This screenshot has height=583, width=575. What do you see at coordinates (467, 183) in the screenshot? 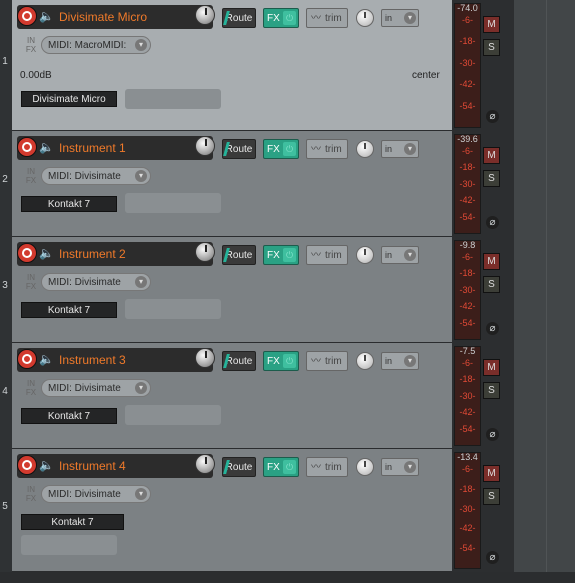
I see `meter-scale-label: -30-` at bounding box center [467, 183].